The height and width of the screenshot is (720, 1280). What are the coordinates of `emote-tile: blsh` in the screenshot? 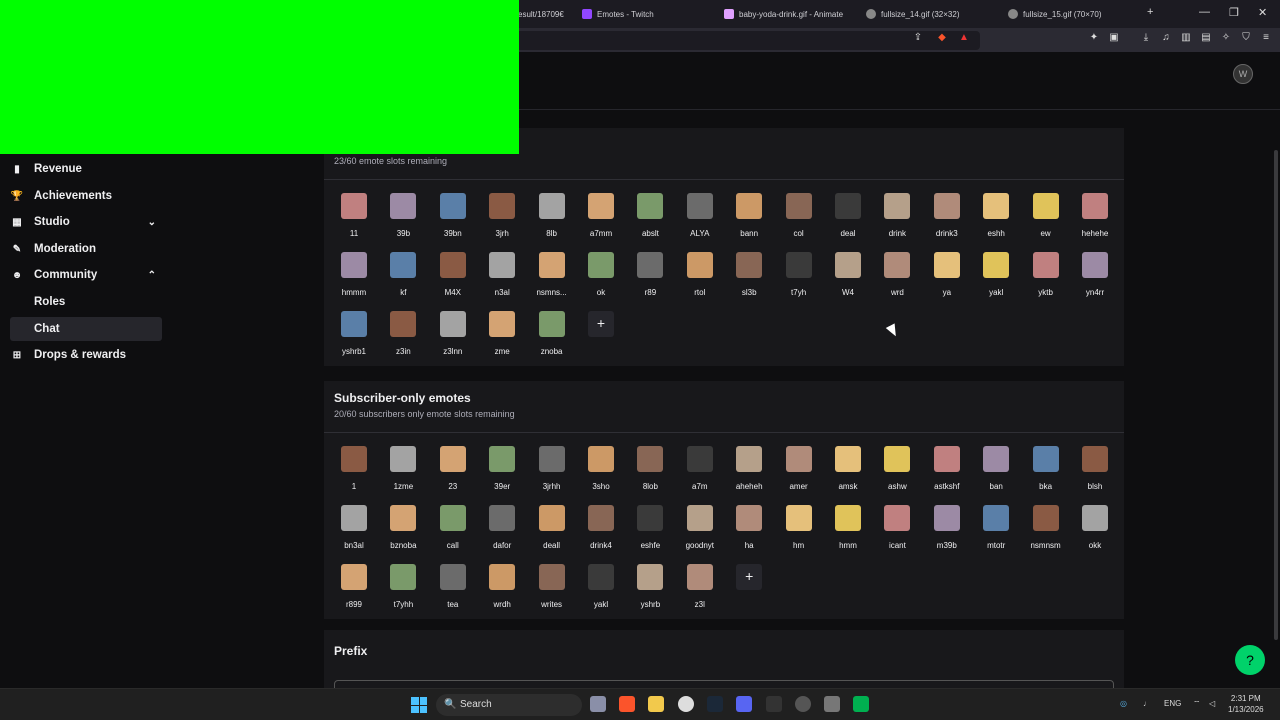 It's located at (1095, 475).